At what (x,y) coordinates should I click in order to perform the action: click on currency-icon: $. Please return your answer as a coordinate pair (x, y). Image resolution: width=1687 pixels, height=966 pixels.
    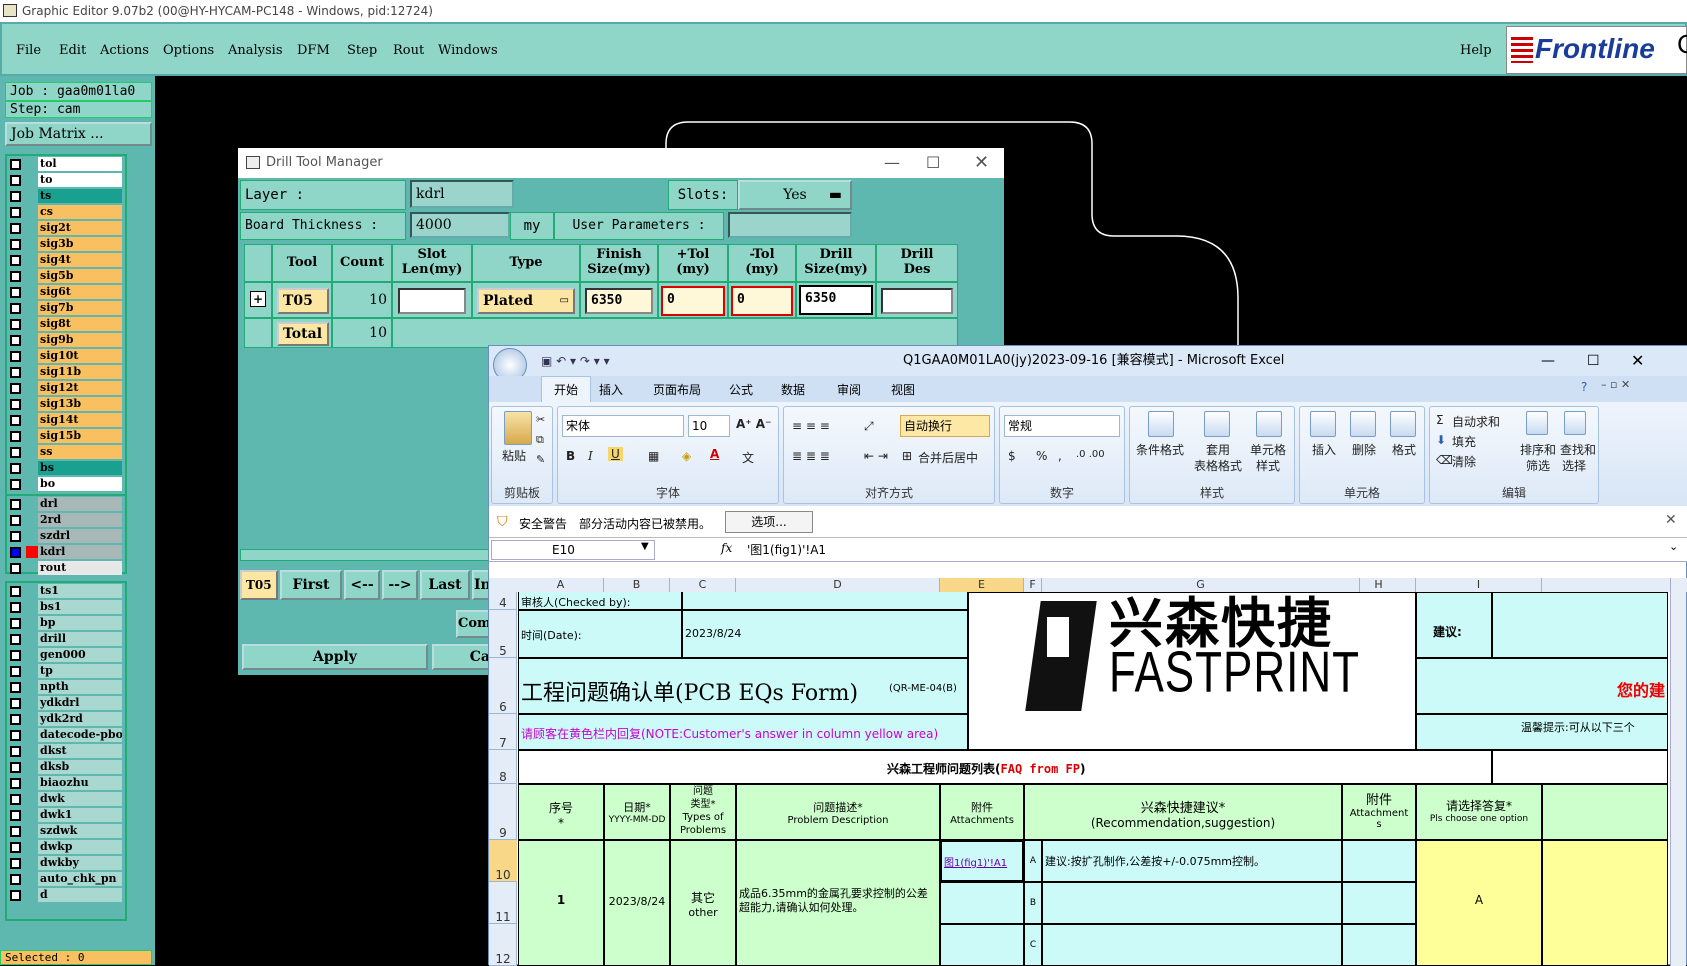
    Looking at the image, I should click on (1012, 456).